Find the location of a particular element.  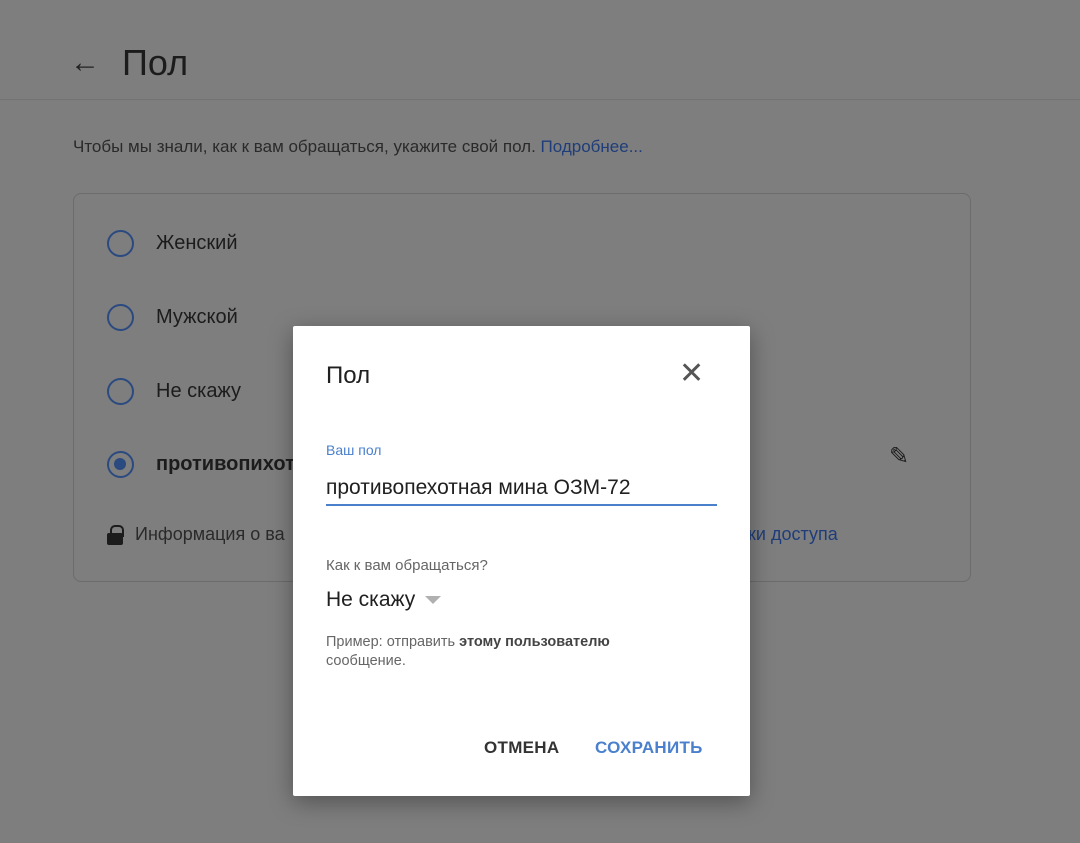

hint-suffix: сообщение. is located at coordinates (366, 661).